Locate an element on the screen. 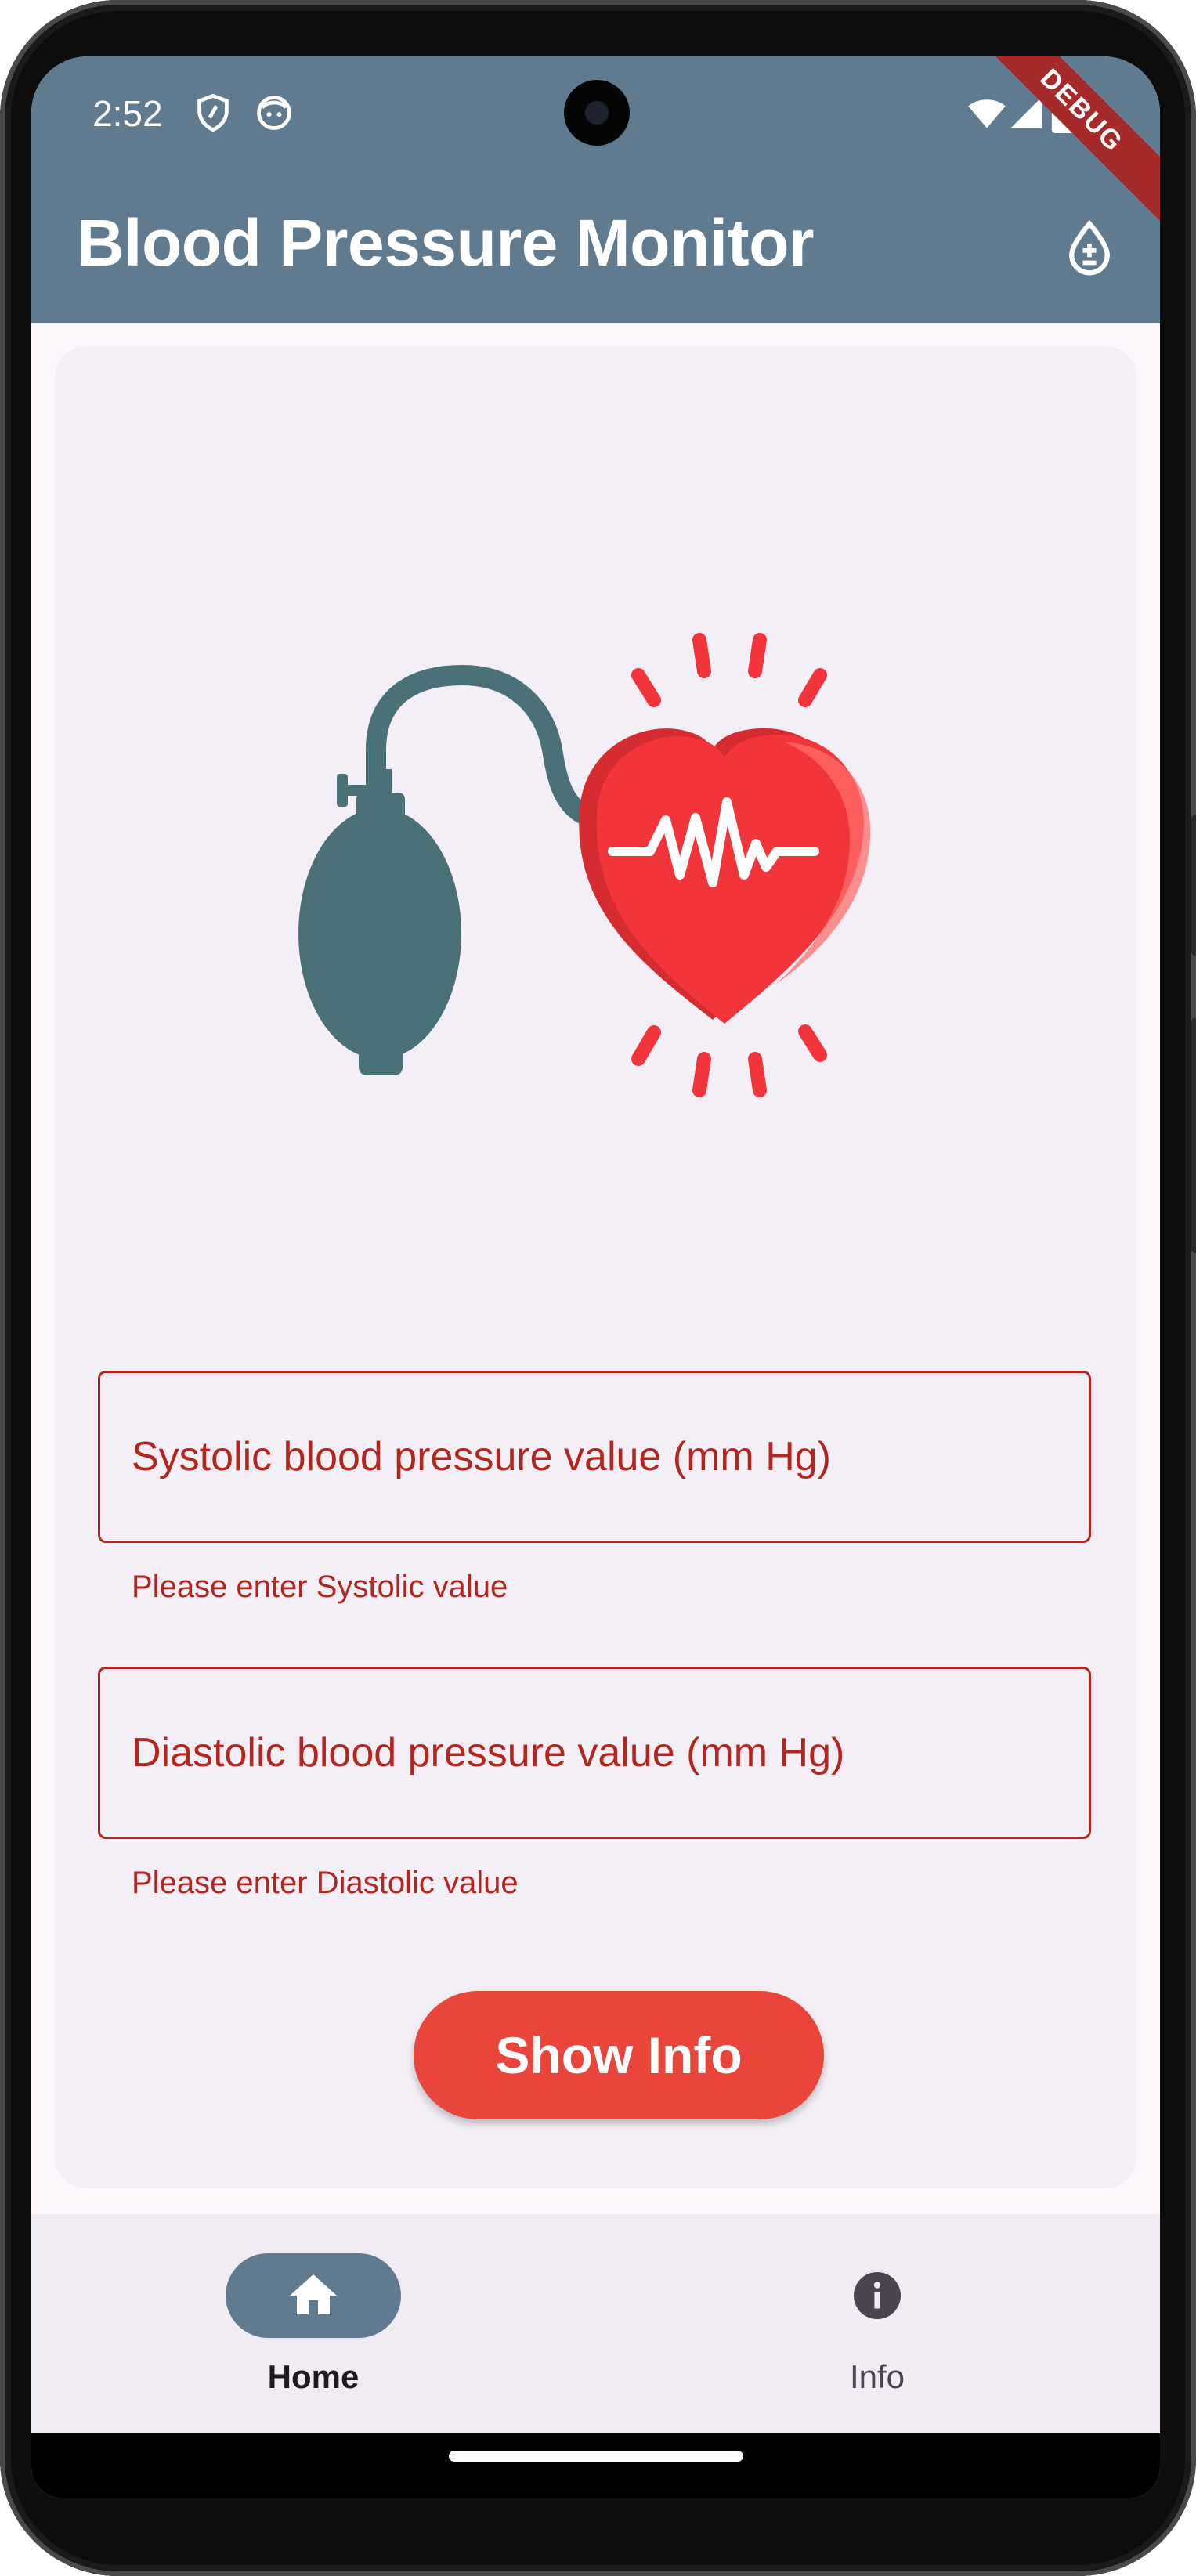  systolic-input is located at coordinates (594, 1457).